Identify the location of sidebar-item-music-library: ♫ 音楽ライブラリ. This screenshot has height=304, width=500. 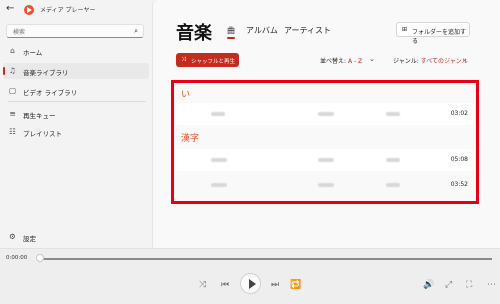
(76, 71).